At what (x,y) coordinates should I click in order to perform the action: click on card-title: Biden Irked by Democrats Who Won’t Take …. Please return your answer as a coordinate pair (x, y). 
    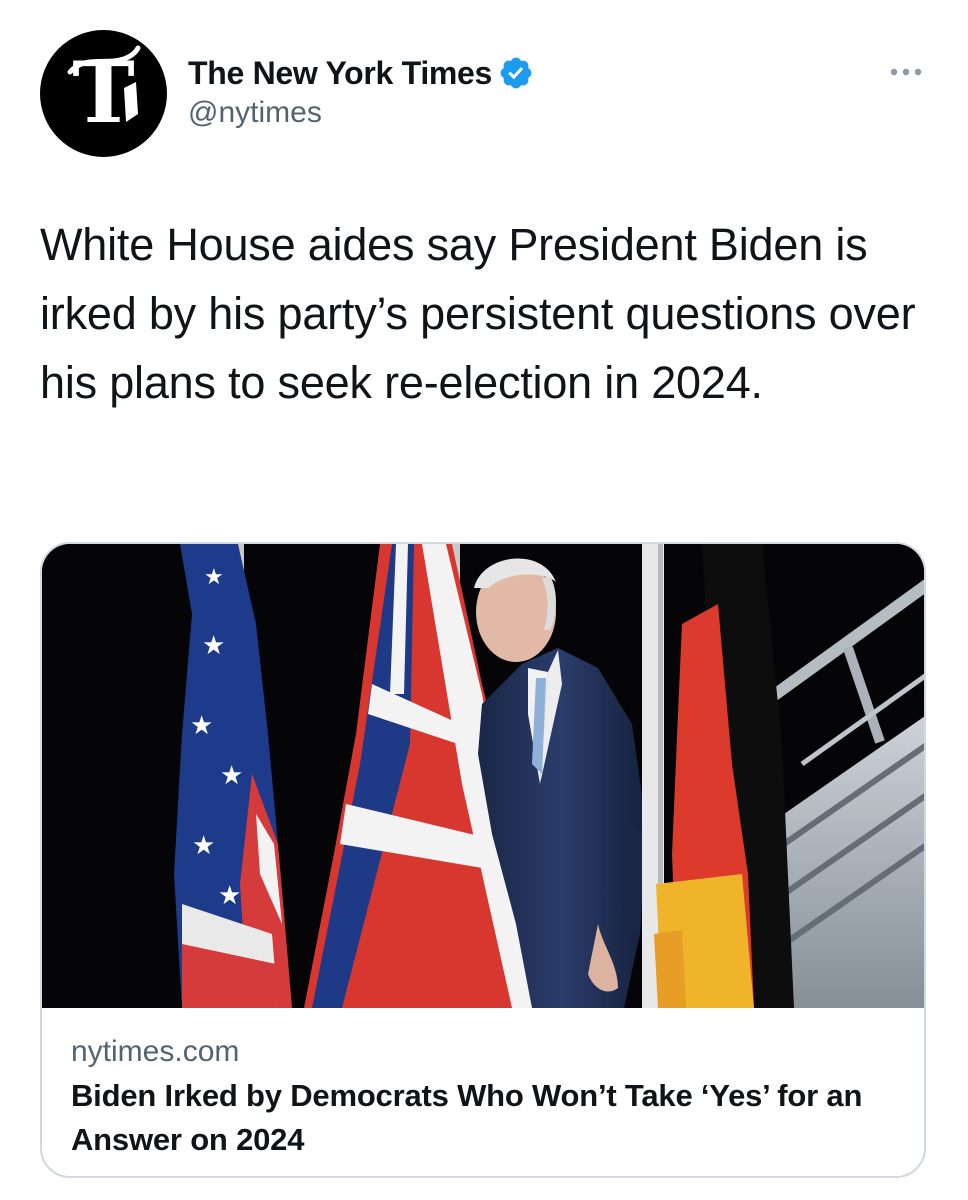
    Looking at the image, I should click on (486, 1118).